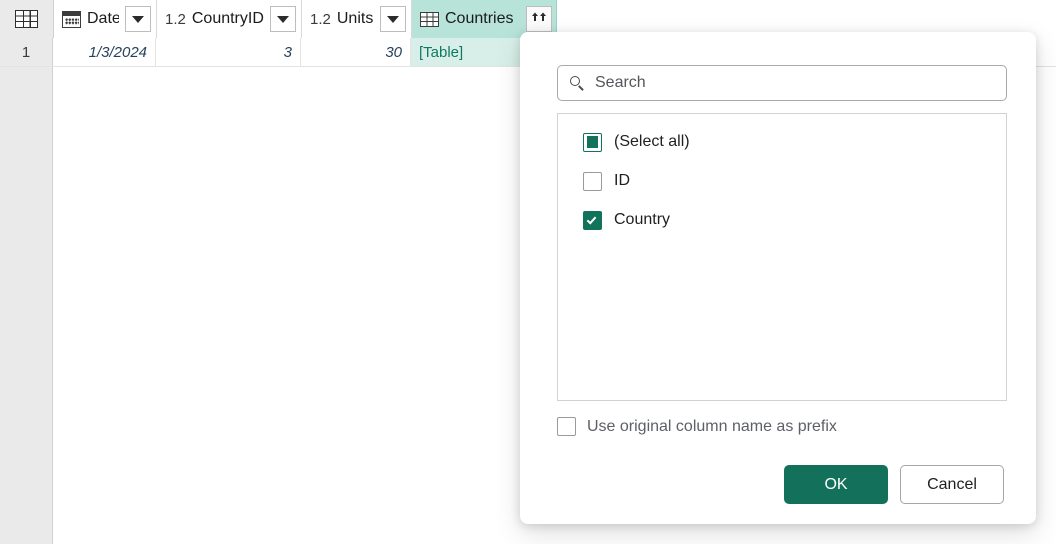  What do you see at coordinates (836, 484) in the screenshot?
I see `ok-button: OK` at bounding box center [836, 484].